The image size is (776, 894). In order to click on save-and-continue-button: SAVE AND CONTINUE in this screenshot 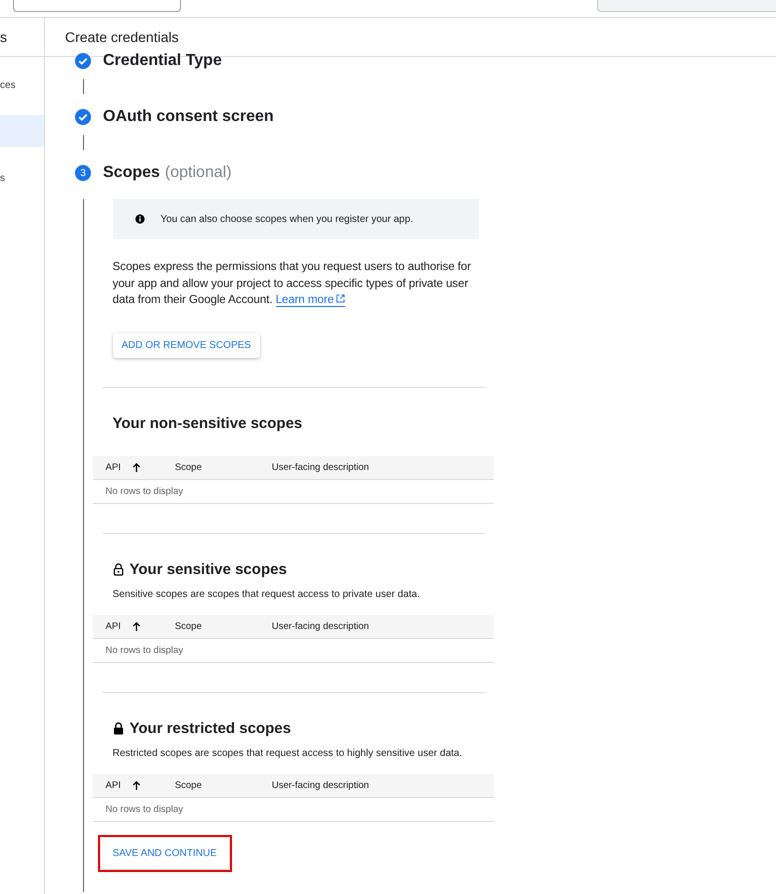, I will do `click(164, 853)`.